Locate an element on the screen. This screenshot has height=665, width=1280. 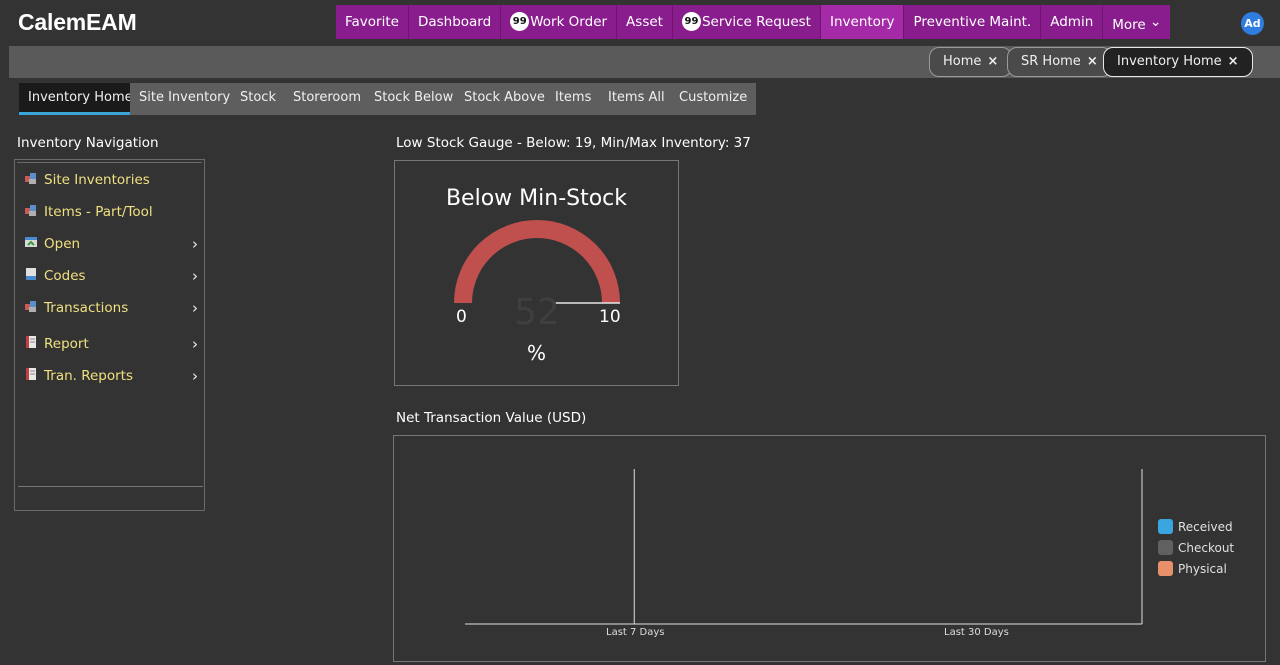
transaction-chart is located at coordinates (804, 547).